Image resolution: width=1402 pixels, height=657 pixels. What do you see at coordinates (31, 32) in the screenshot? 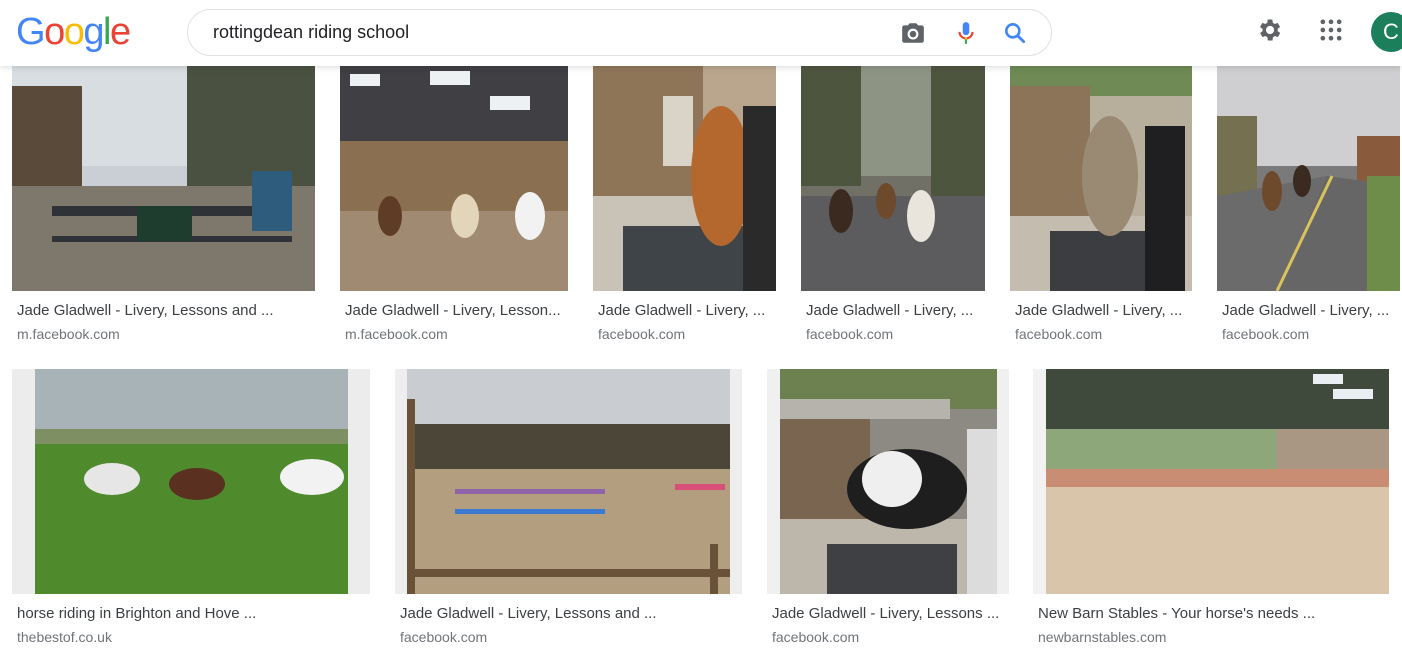
I see `logo-letter: G` at bounding box center [31, 32].